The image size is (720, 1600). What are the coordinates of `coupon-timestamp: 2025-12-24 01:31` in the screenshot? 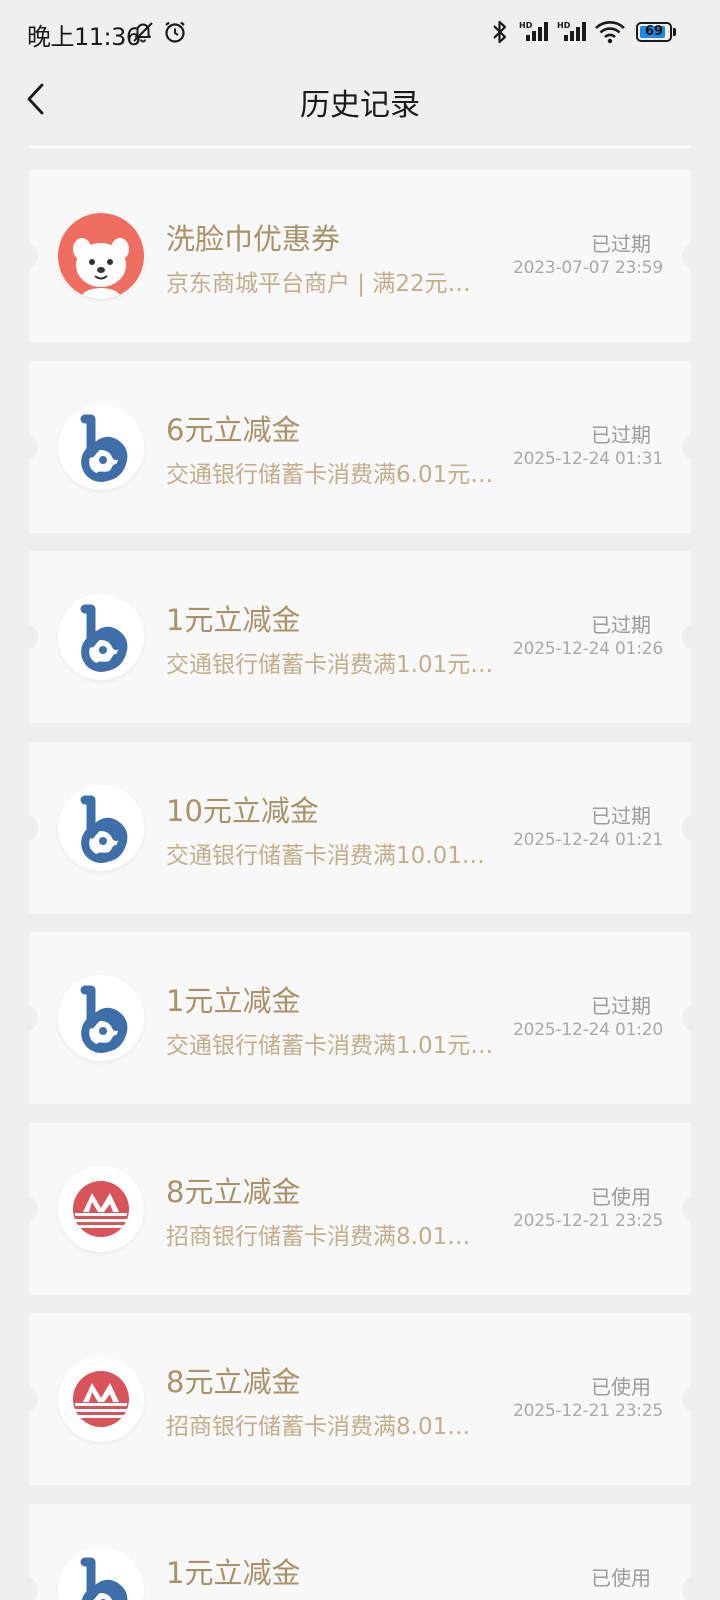 It's located at (588, 459).